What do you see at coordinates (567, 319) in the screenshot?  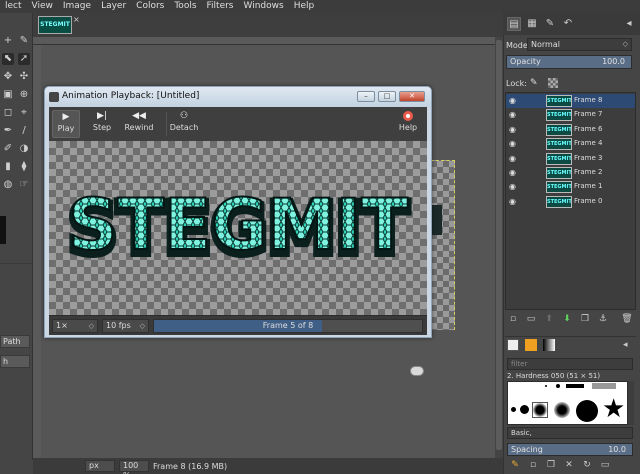 I see `lower-layer-icon: ⬇` at bounding box center [567, 319].